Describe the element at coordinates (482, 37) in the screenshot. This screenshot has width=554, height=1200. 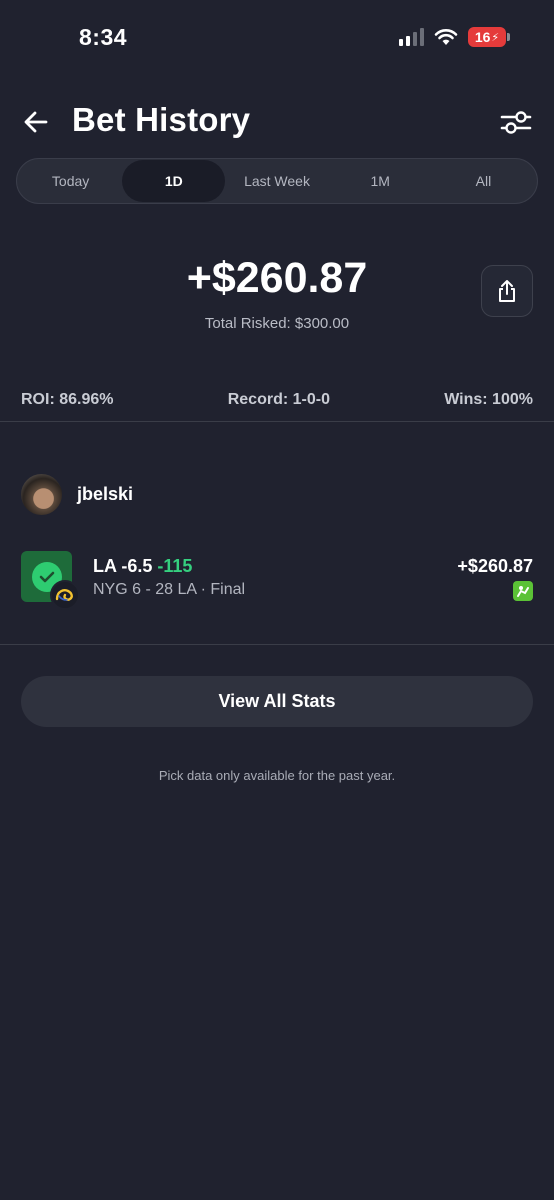
I see `battery-level: 16` at that location.